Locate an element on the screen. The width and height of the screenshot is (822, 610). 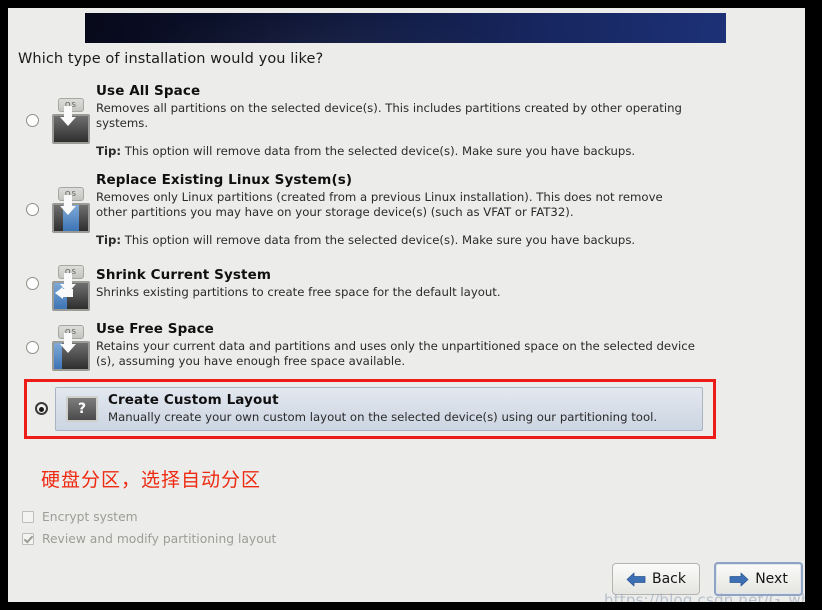
watermark: https://blog.csdn.net/G_whang is located at coordinates (704, 596).